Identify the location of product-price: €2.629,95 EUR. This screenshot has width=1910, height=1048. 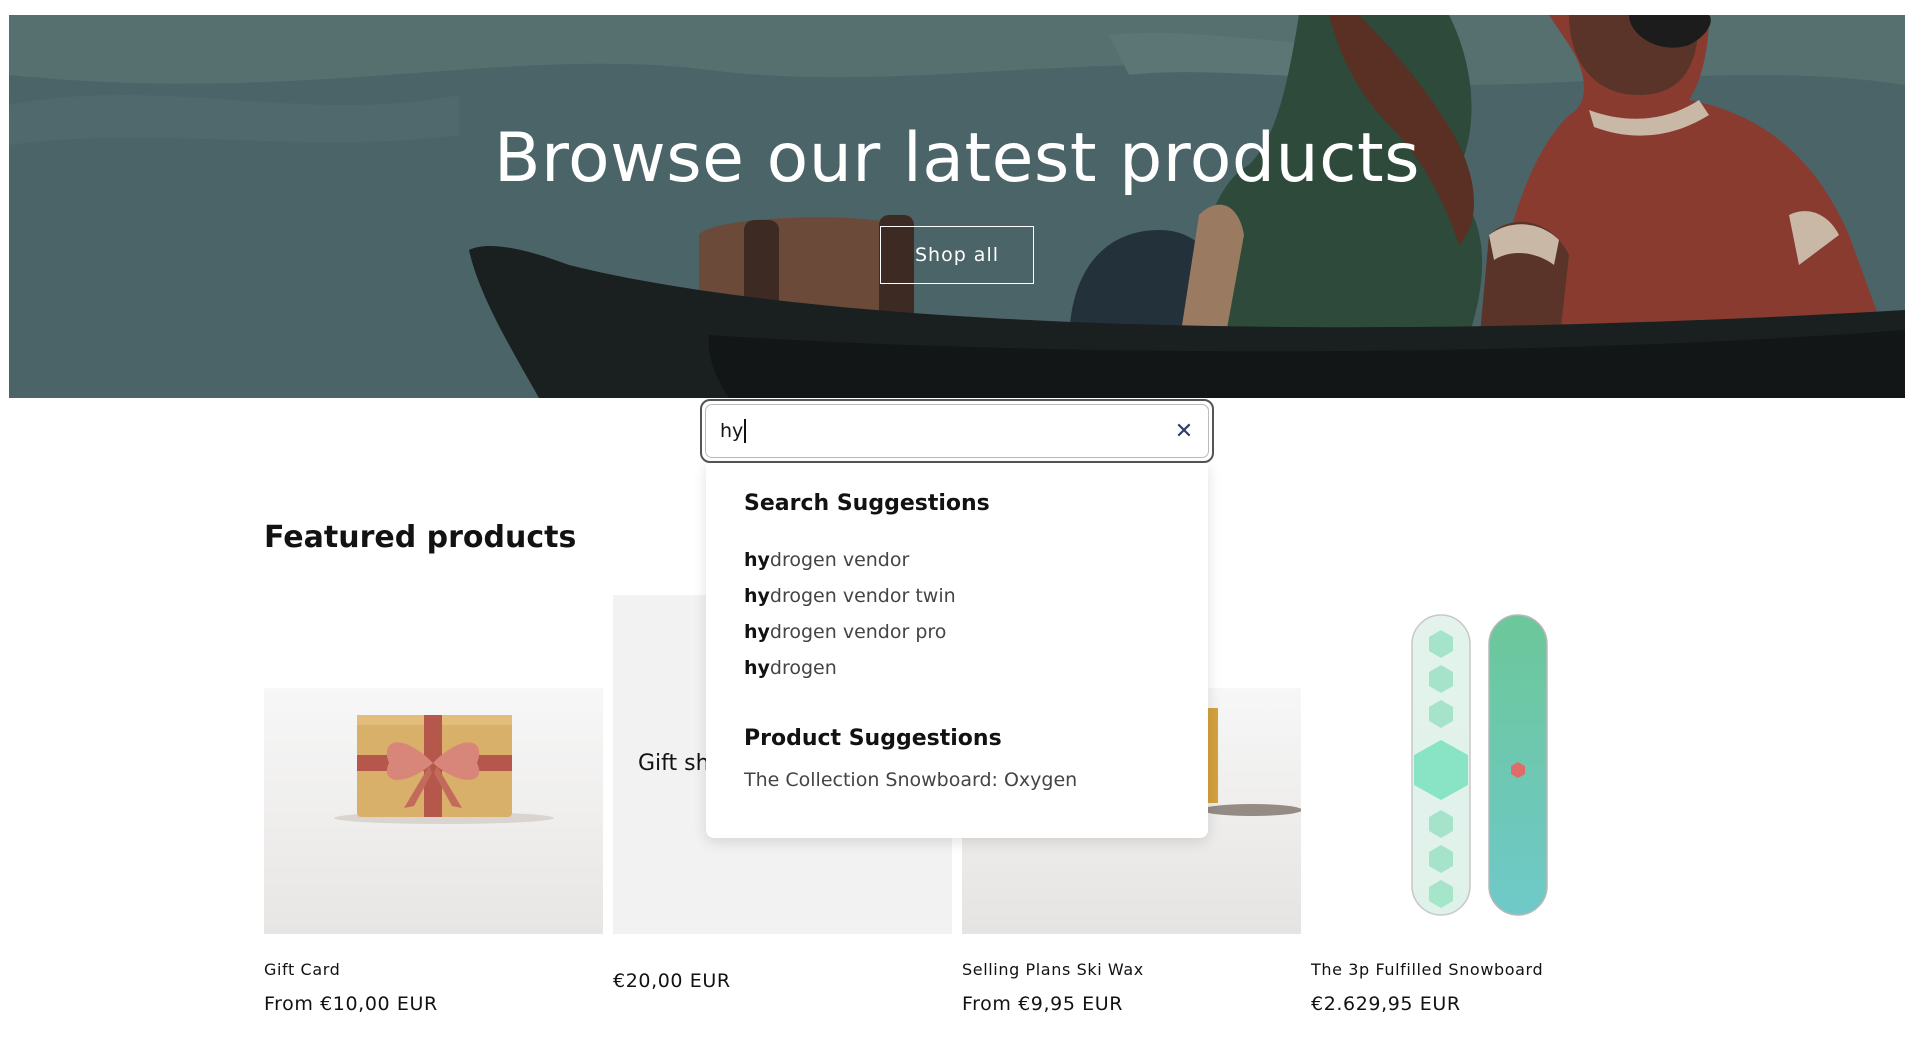
(1386, 1004).